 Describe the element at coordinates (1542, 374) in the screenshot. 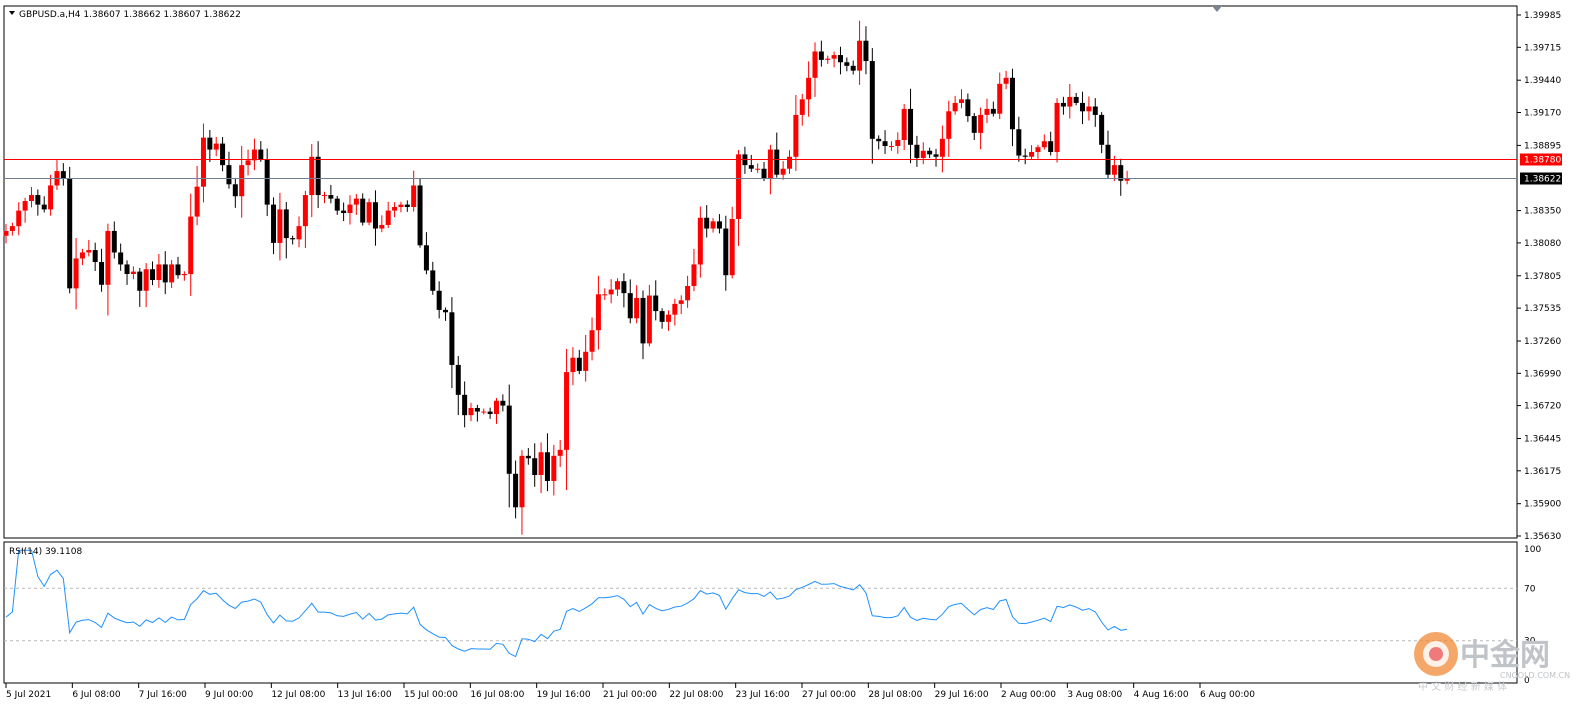

I see `price-tick-label: 1.36990` at that location.